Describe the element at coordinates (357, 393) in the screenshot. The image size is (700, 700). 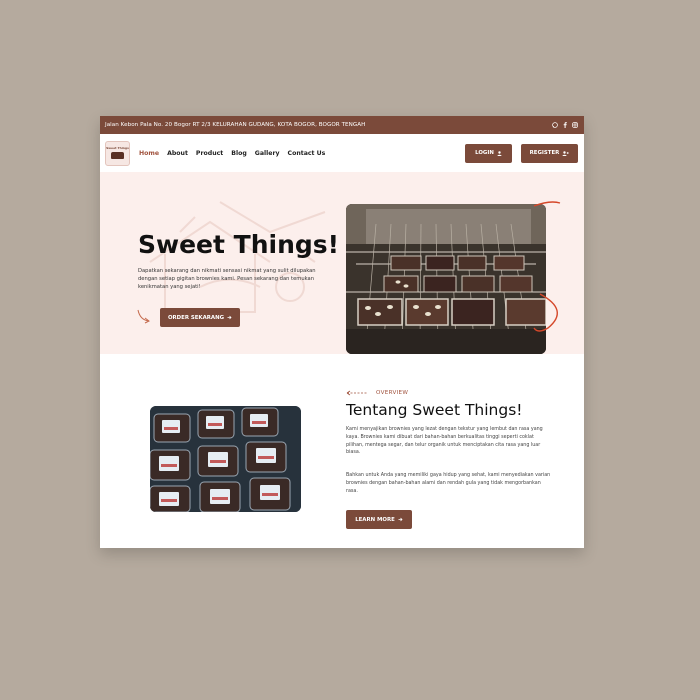
I see `dashed-arrow-icon` at that location.